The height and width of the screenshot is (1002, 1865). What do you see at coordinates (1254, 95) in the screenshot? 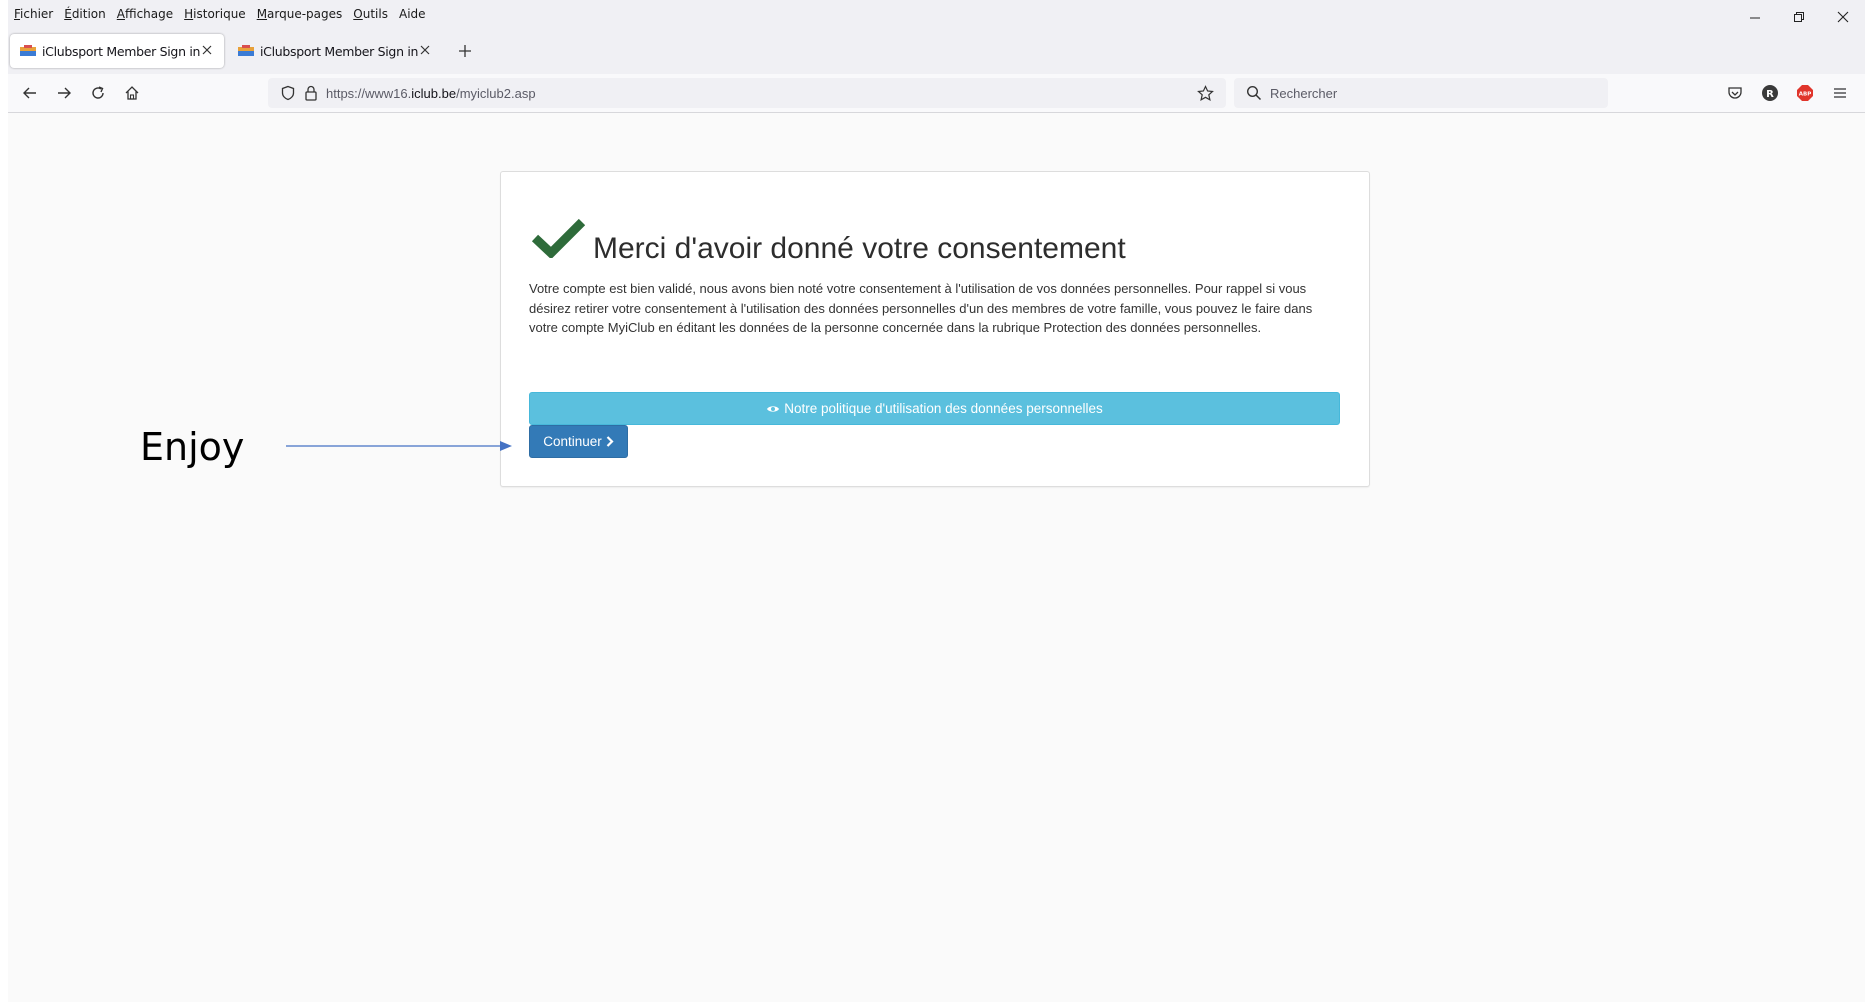
I see `search-icon` at bounding box center [1254, 95].